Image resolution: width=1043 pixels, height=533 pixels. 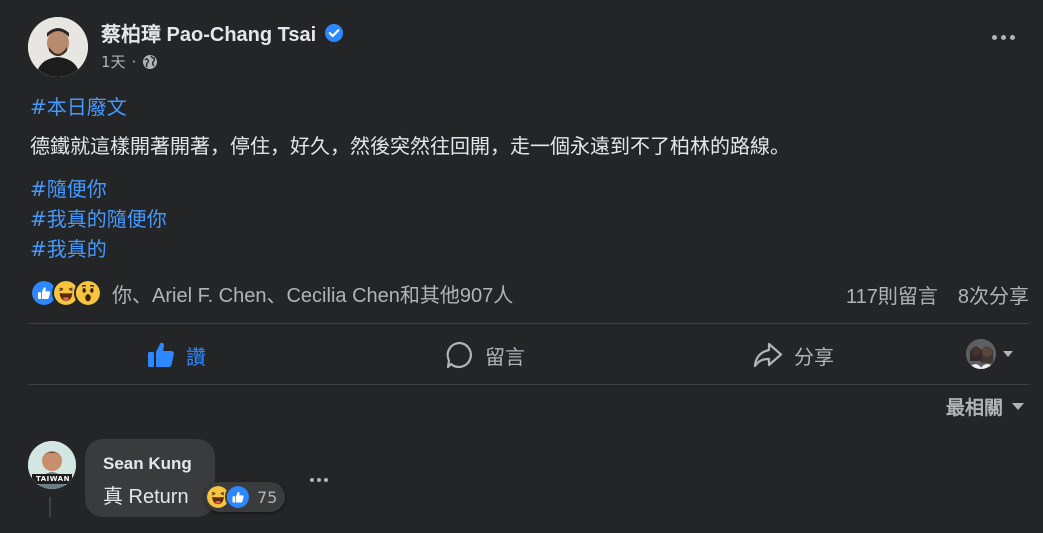 I want to click on avatar-caption: TAIWAN, so click(x=53, y=479).